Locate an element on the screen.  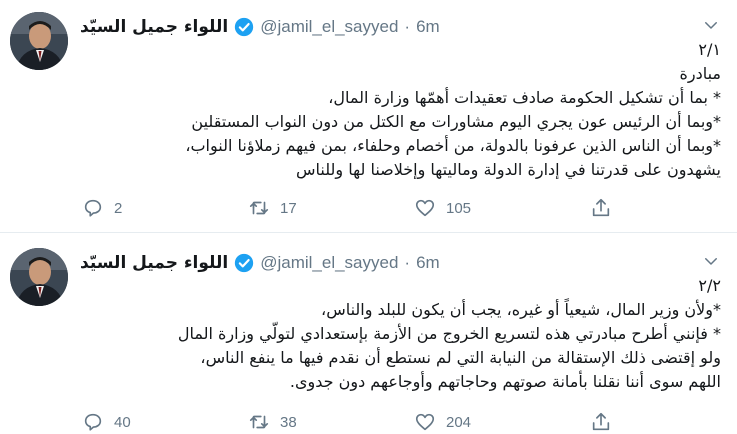
reply-button: 40 is located at coordinates (106, 422).